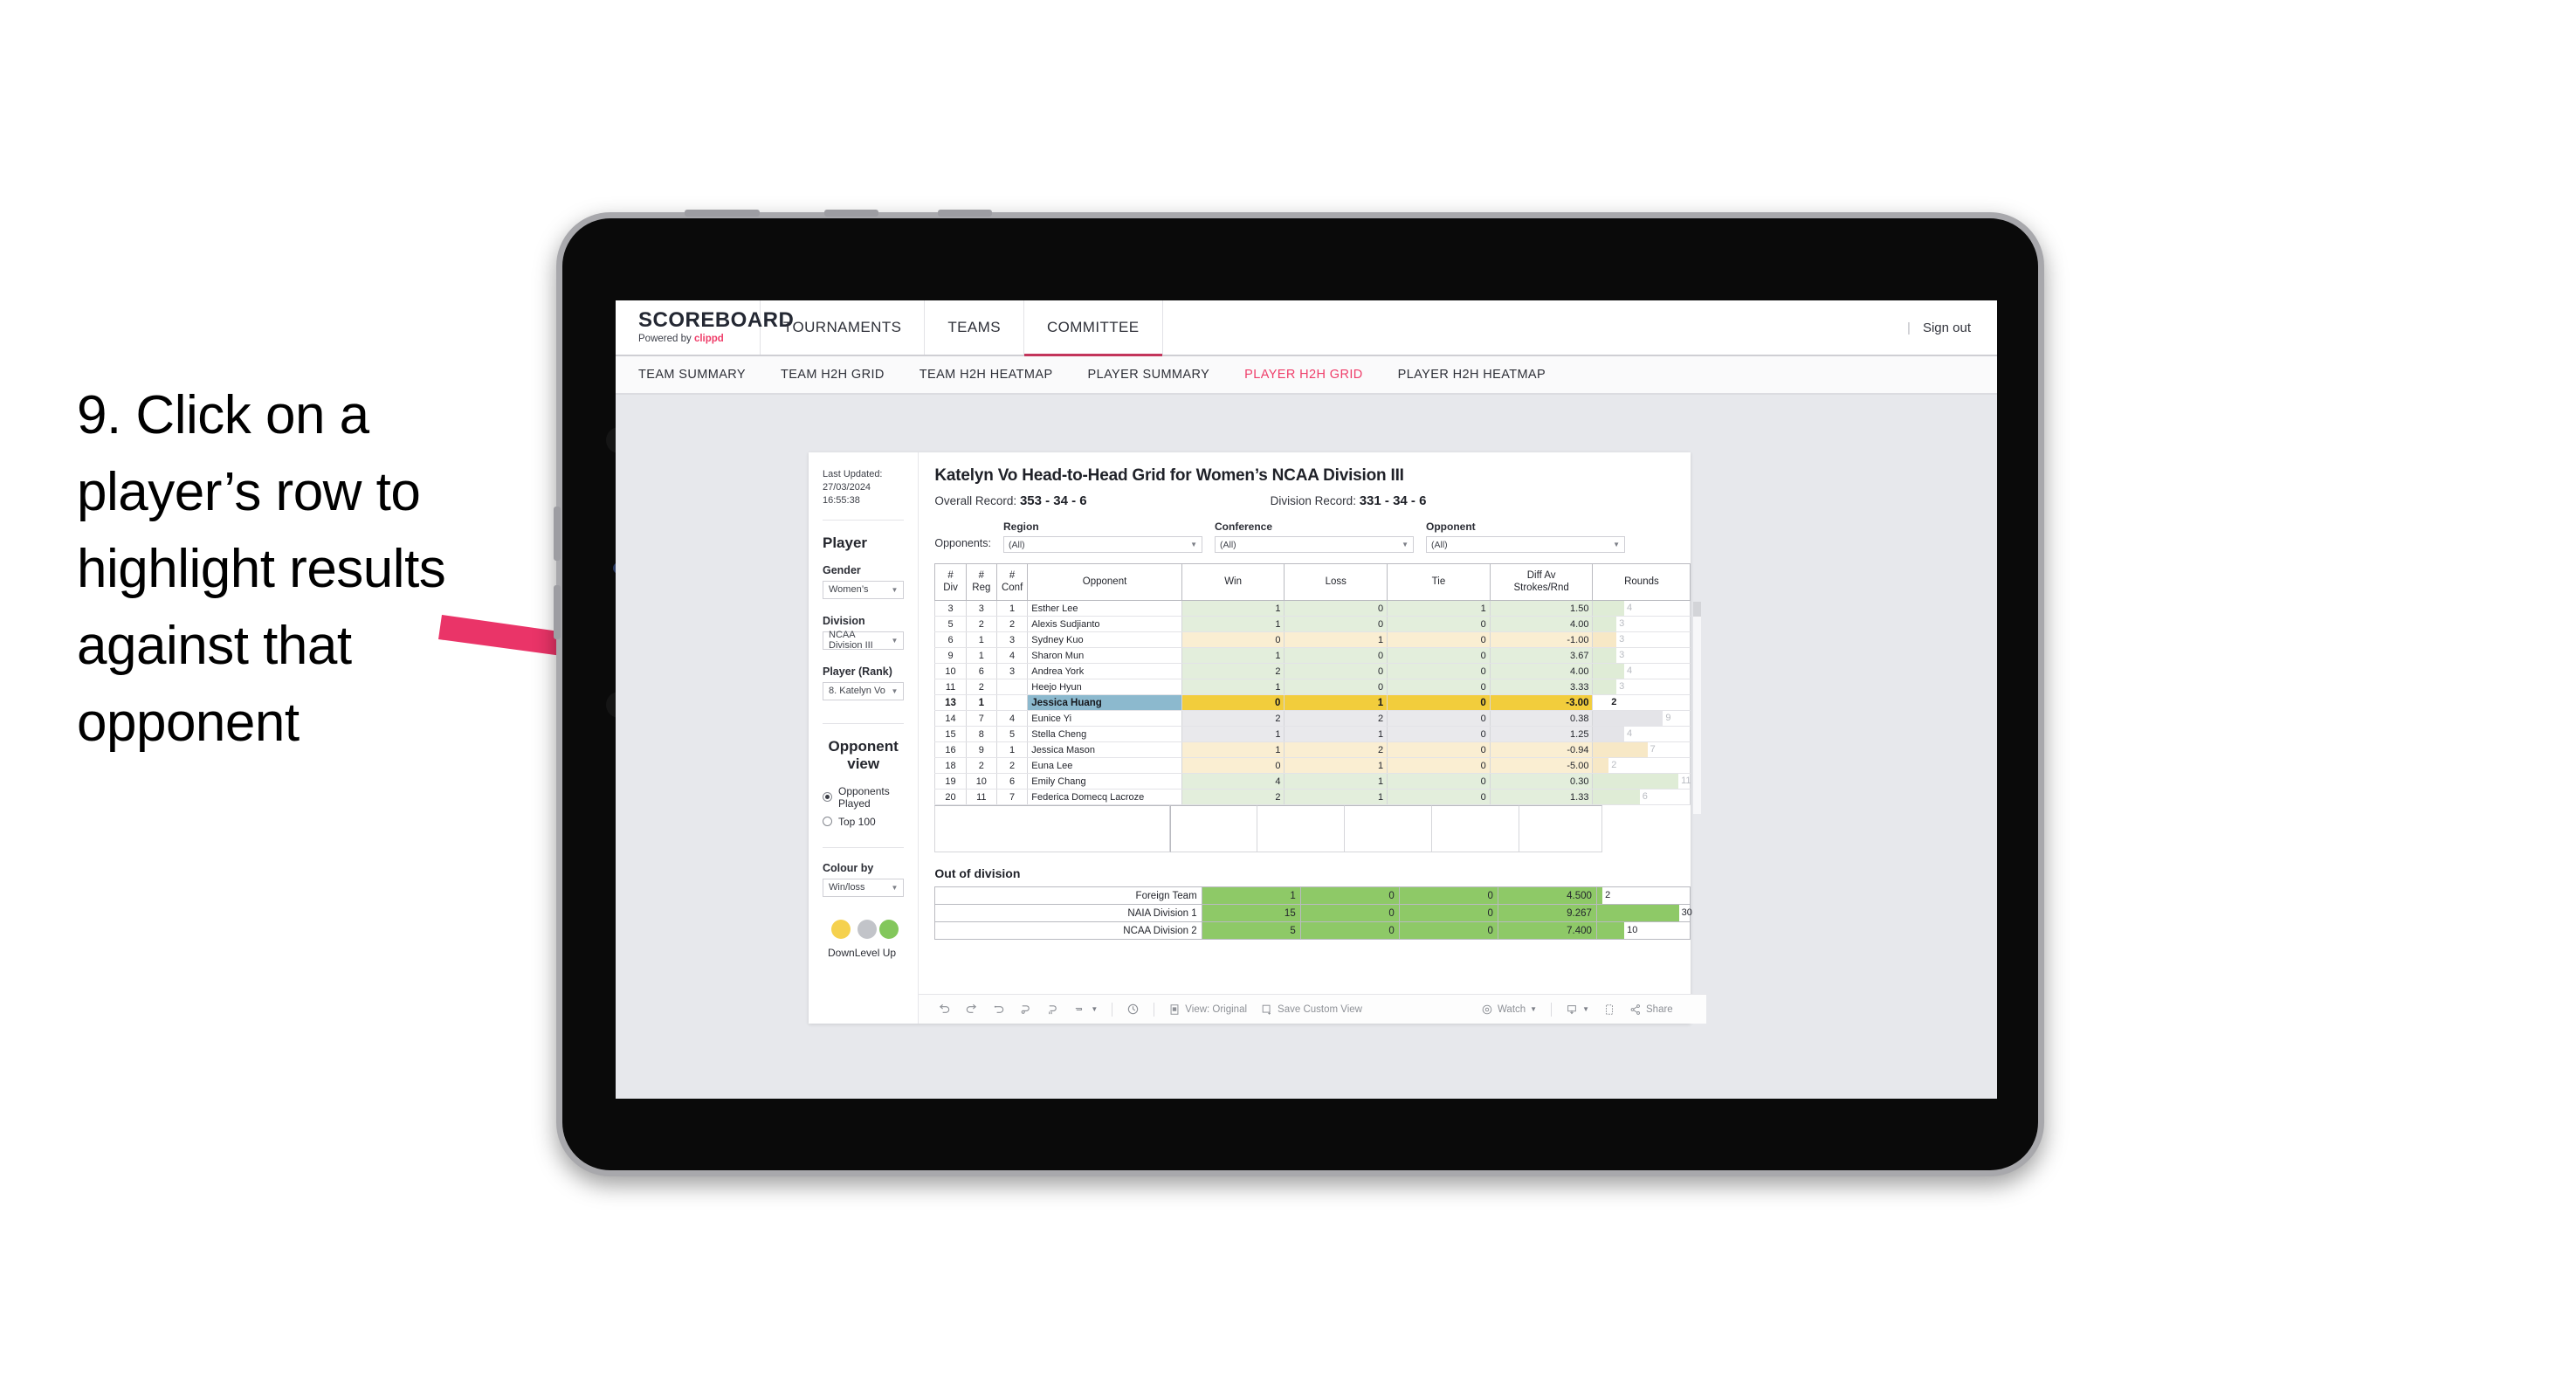  I want to click on rounds-value: 4, so click(1629, 733).